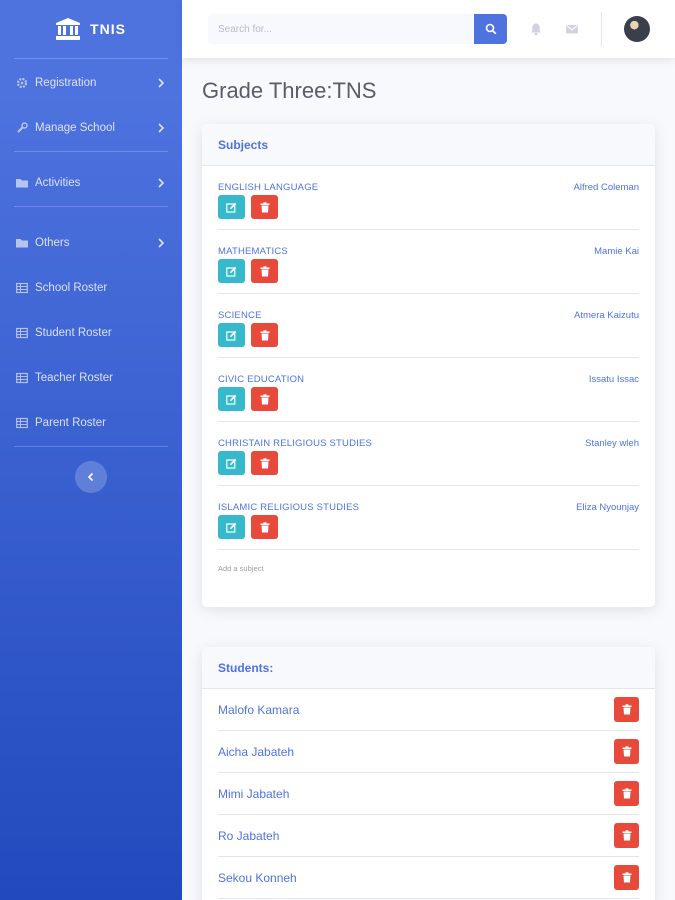 The width and height of the screenshot is (675, 900). I want to click on chevron-left-icon, so click(90, 477).